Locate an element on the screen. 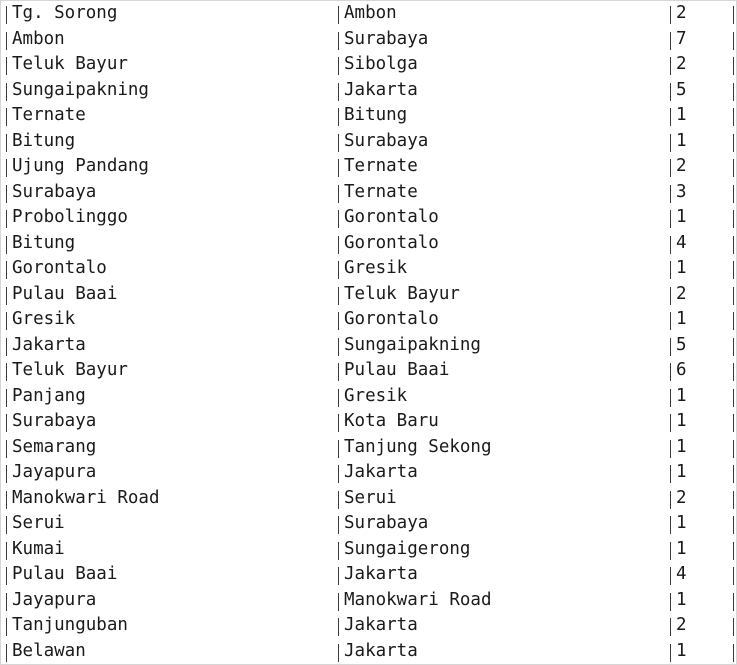  origin-cell: Kumai is located at coordinates (38, 548).